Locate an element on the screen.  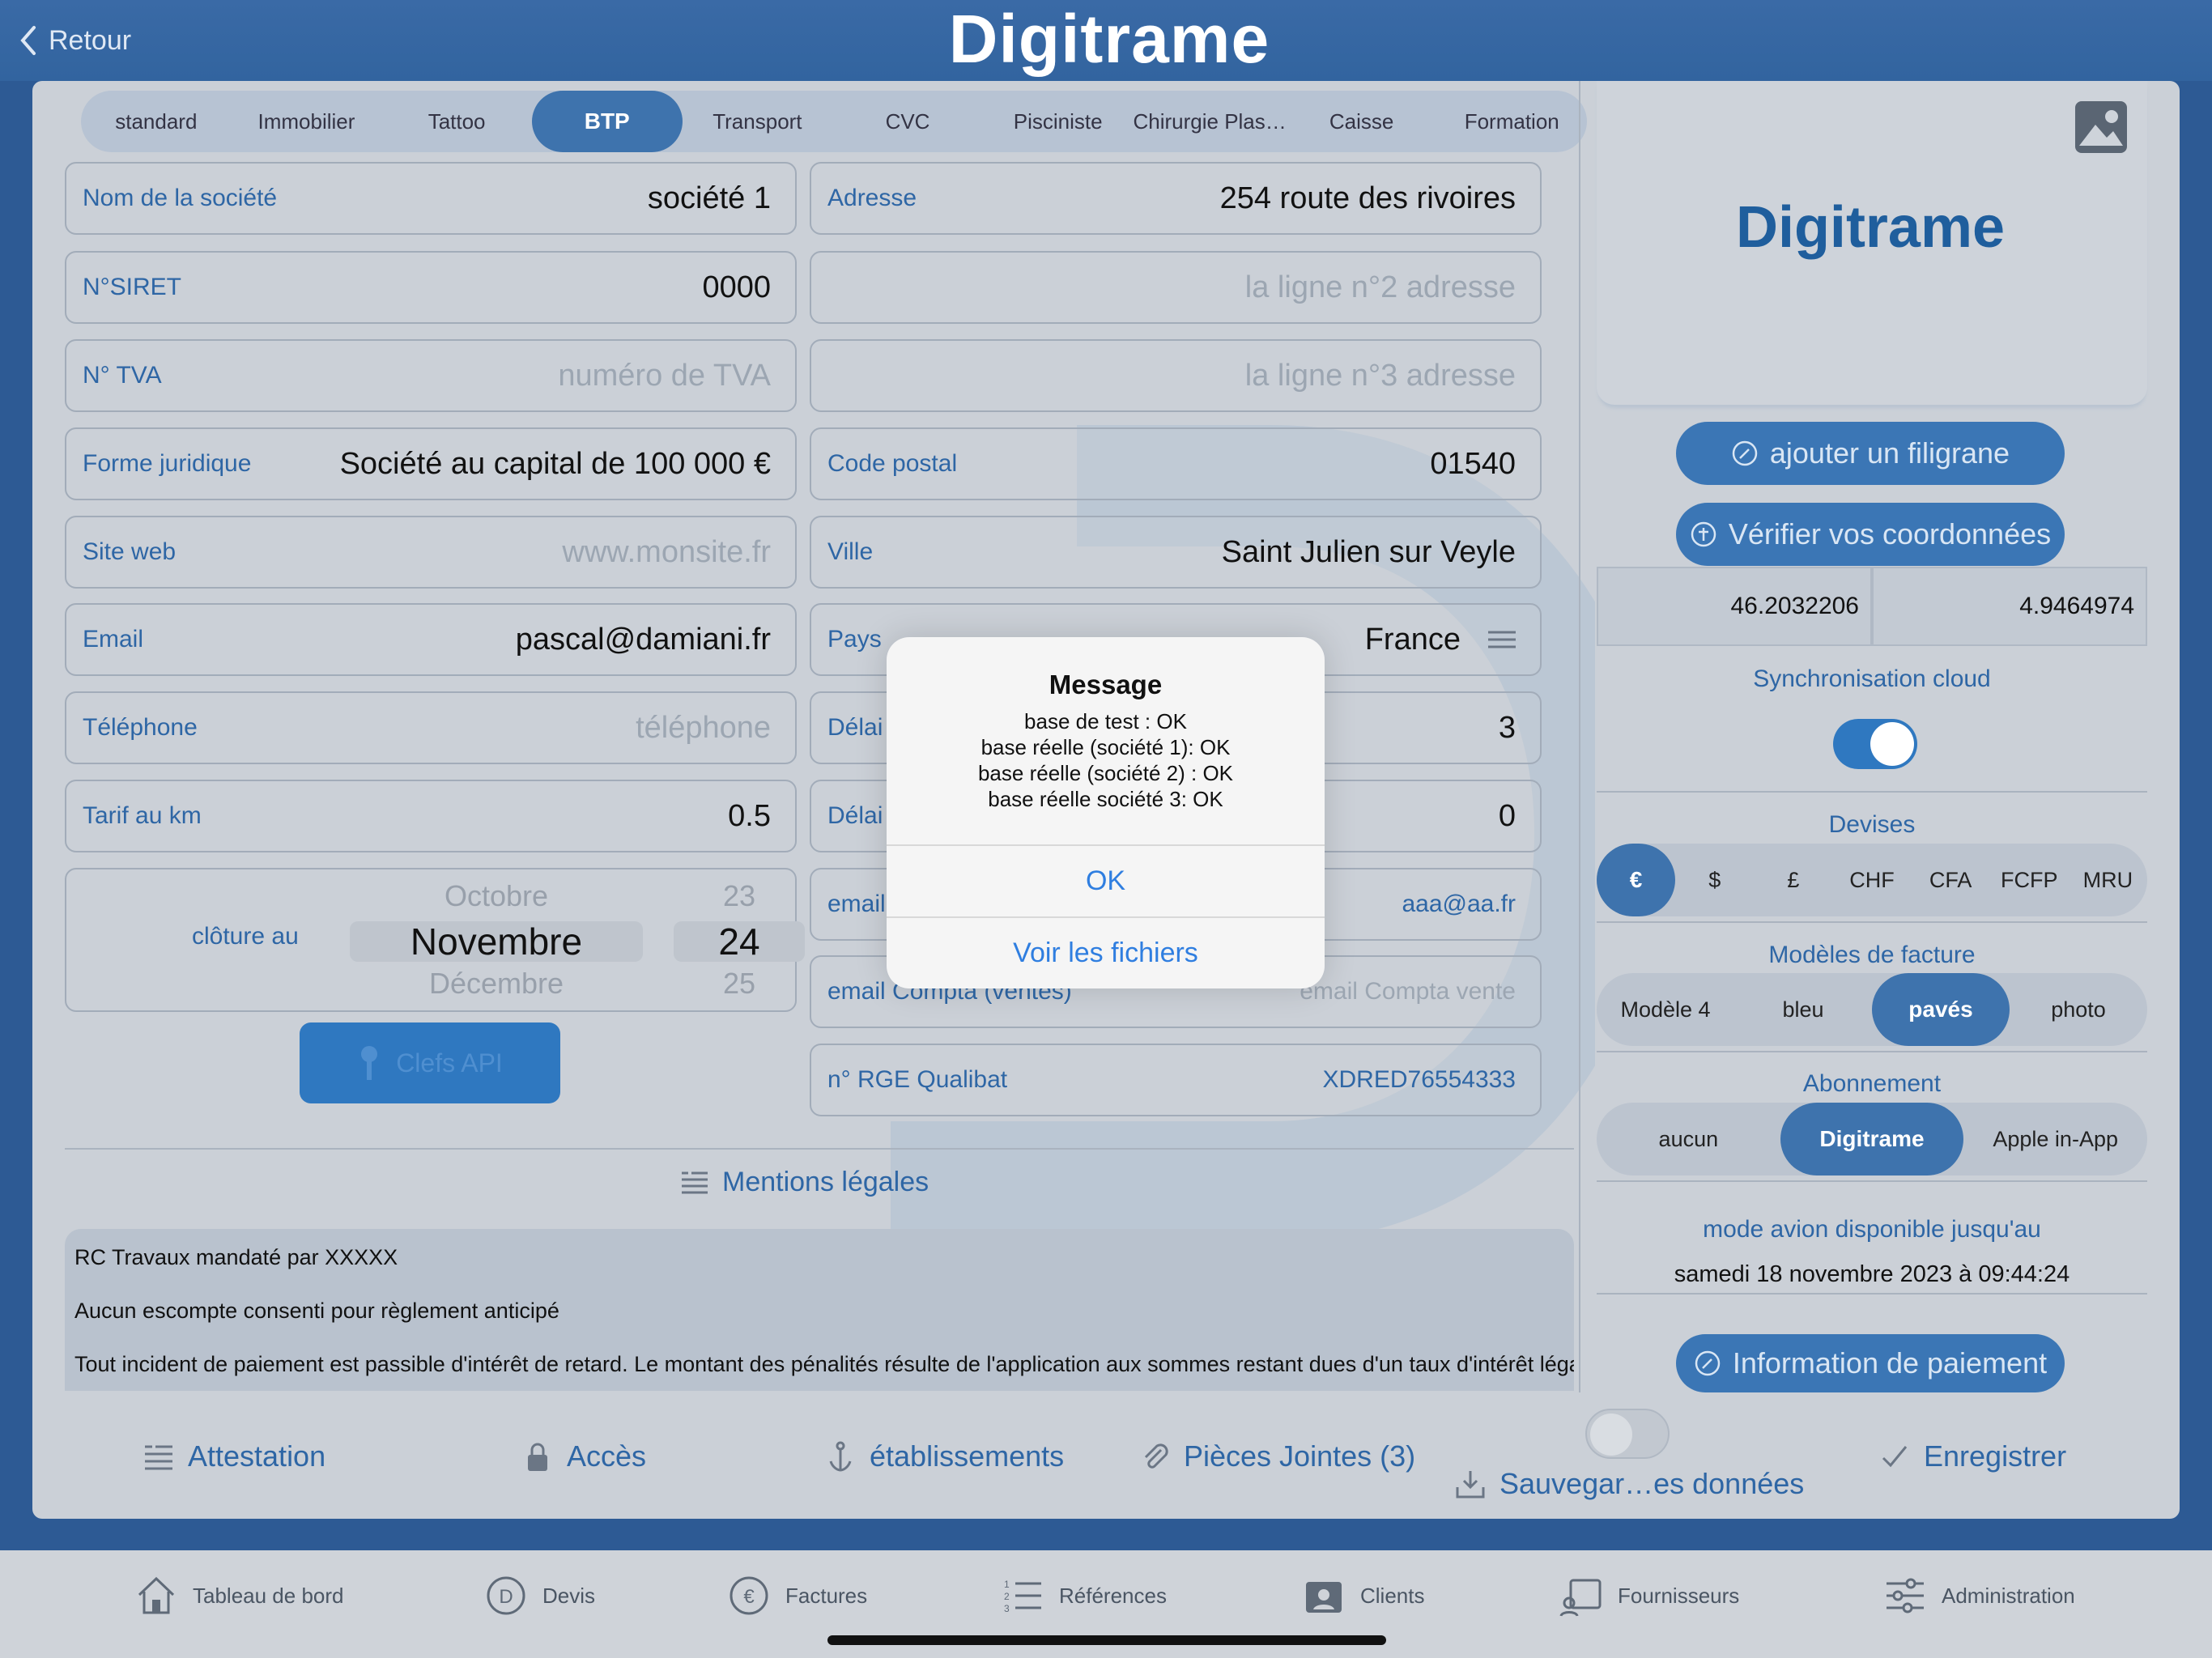
edit-circle-icon is located at coordinates (1708, 1363).